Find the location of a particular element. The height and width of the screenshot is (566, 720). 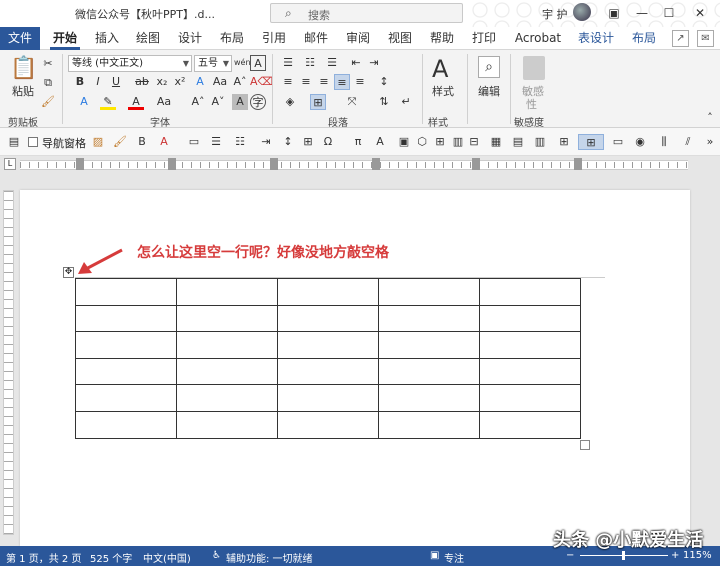

focus-mode: 专注 is located at coordinates (454, 557).